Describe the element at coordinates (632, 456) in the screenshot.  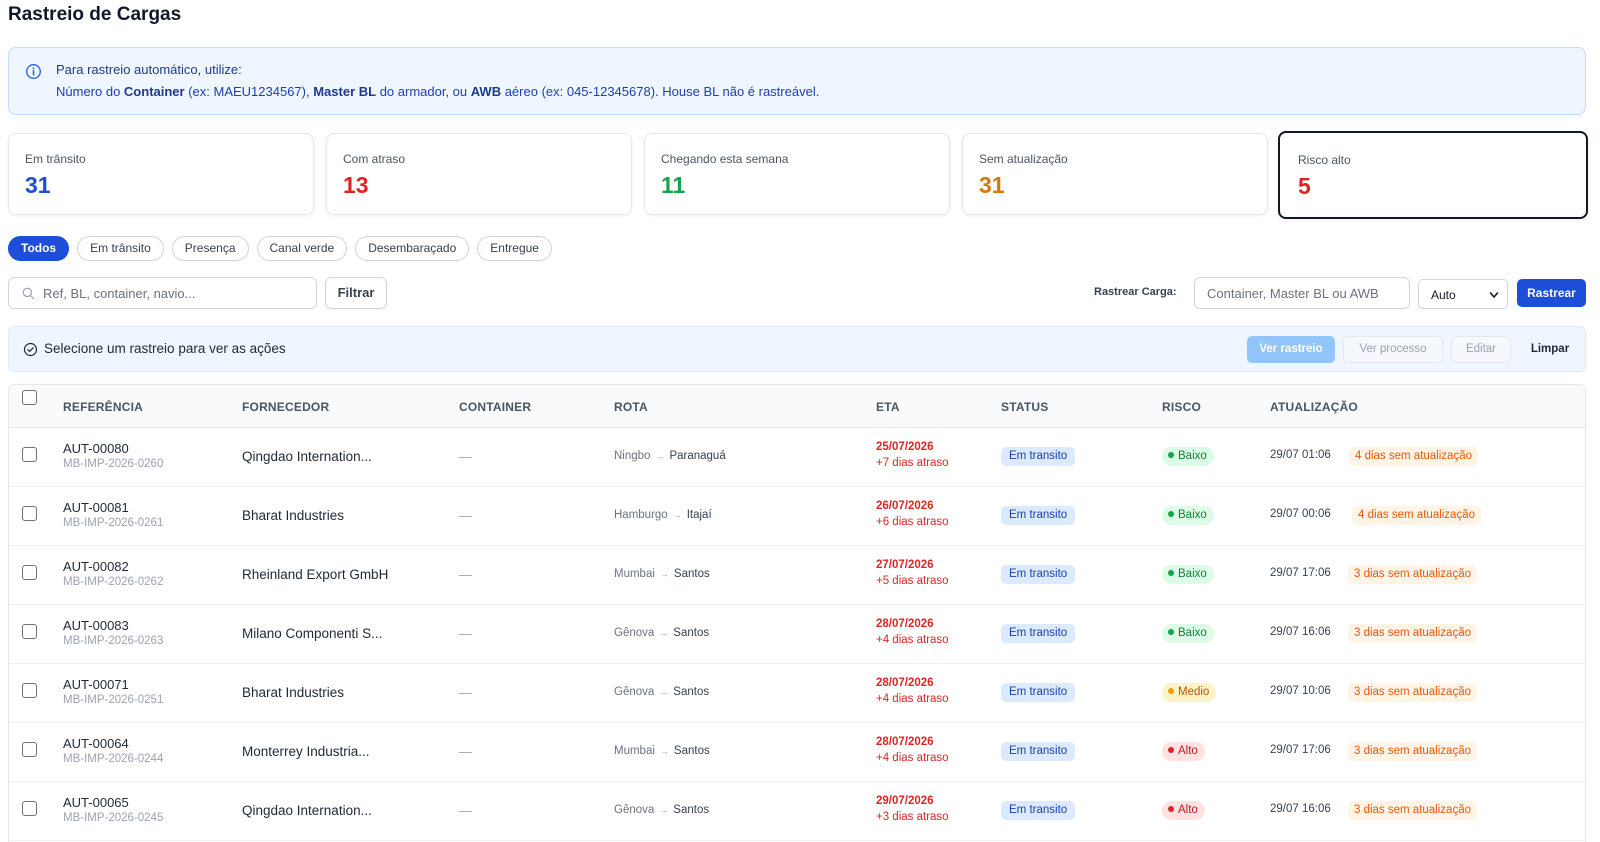
I see `route-origin: Ningbo` at that location.